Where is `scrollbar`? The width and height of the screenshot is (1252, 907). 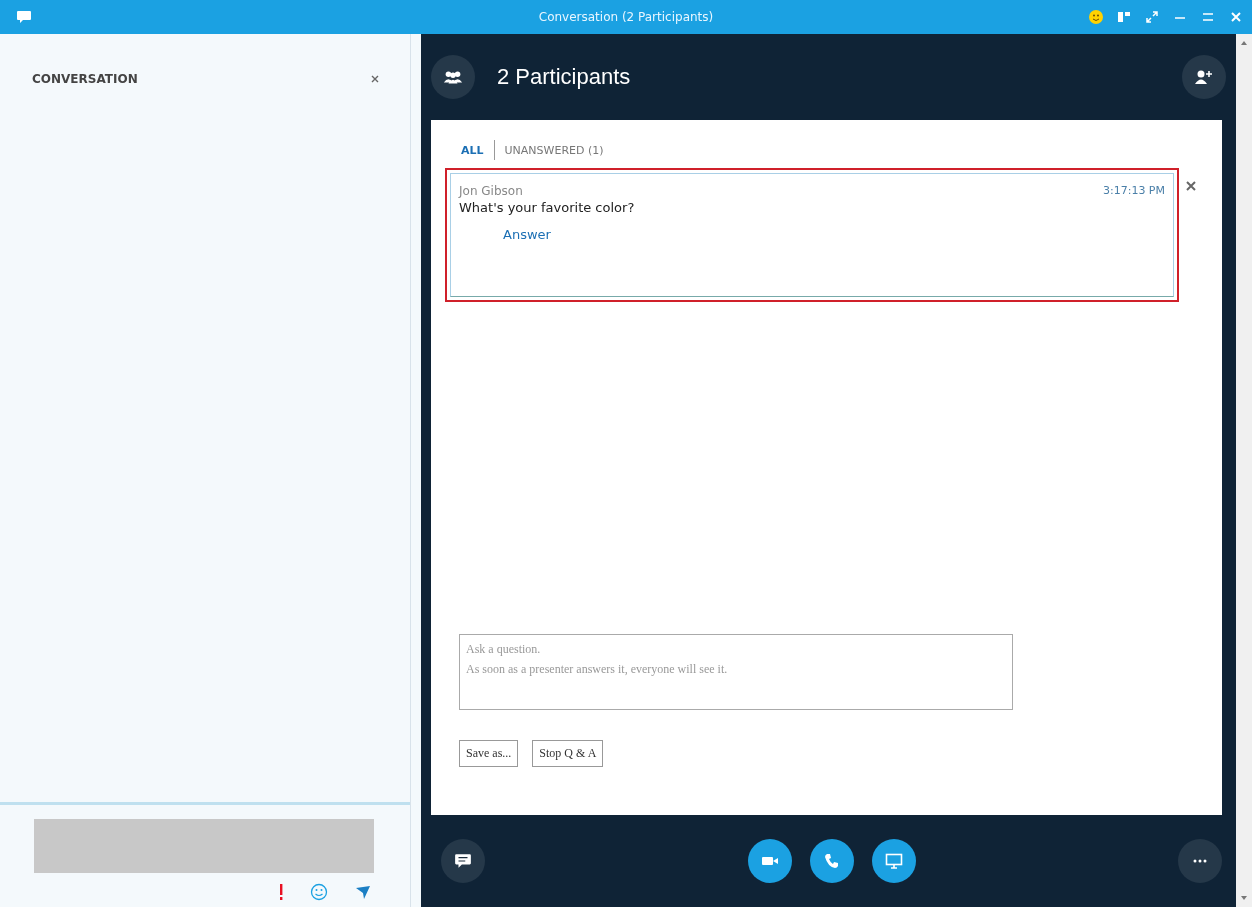 scrollbar is located at coordinates (1244, 470).